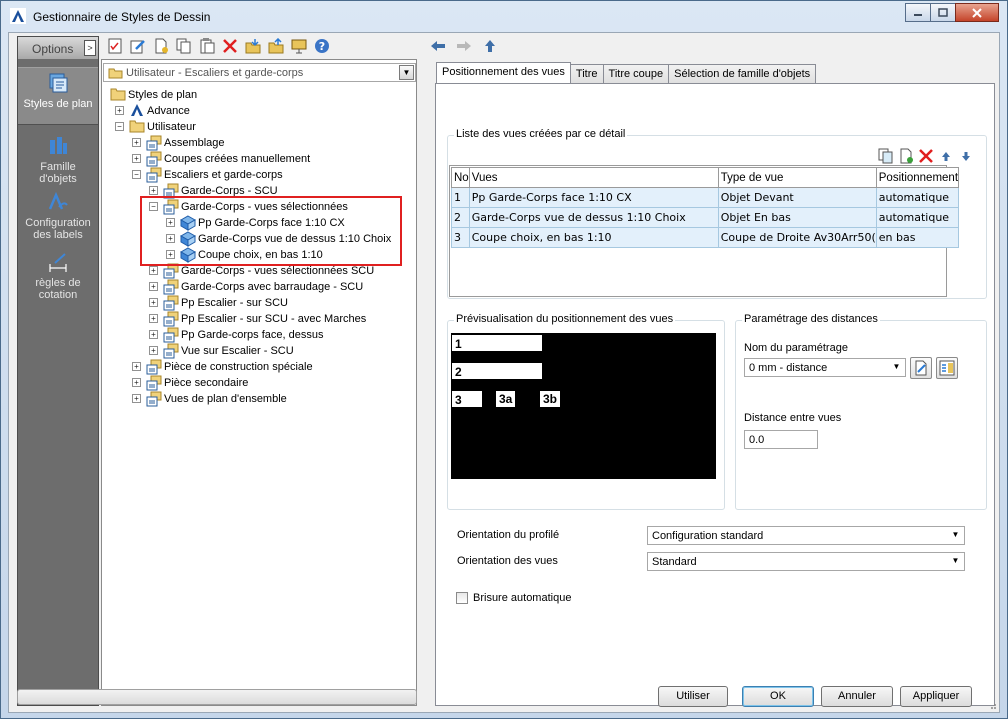 This screenshot has height=719, width=1008. I want to click on column-header-views: Vues, so click(593, 177).